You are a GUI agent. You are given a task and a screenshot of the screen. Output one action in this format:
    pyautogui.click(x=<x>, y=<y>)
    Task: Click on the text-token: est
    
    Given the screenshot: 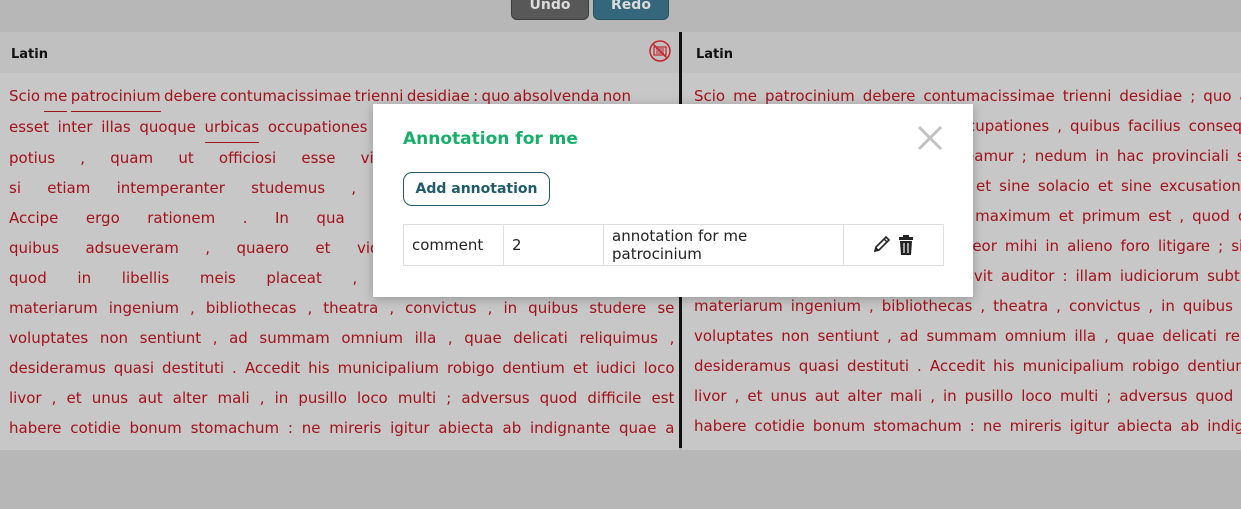 What is the action you would take?
    pyautogui.click(x=1159, y=216)
    